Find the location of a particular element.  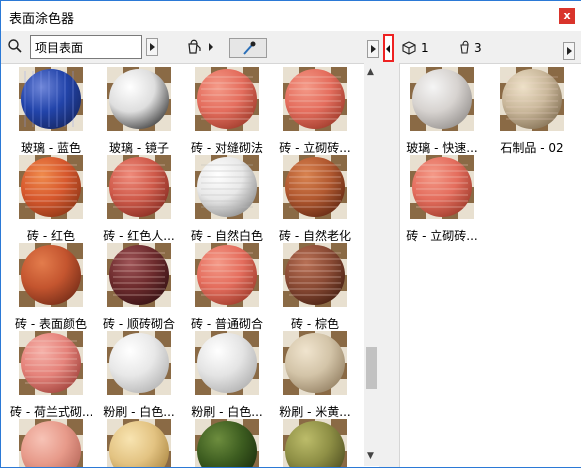

window-title: 表面涂色器 is located at coordinates (42, 19).